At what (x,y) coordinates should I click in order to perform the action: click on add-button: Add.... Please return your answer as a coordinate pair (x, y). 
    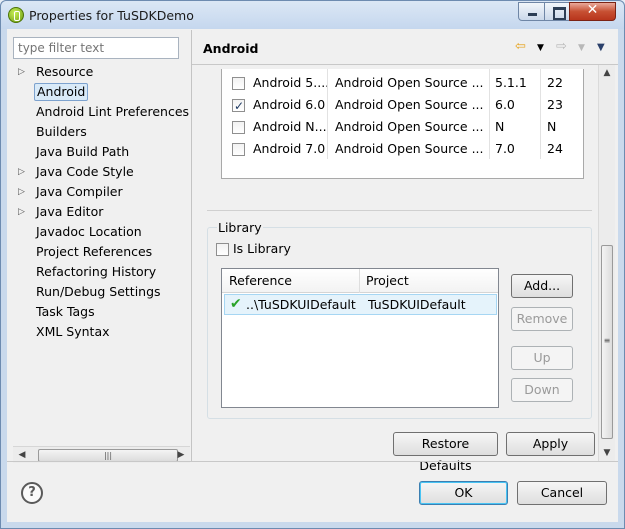
    Looking at the image, I should click on (542, 286).